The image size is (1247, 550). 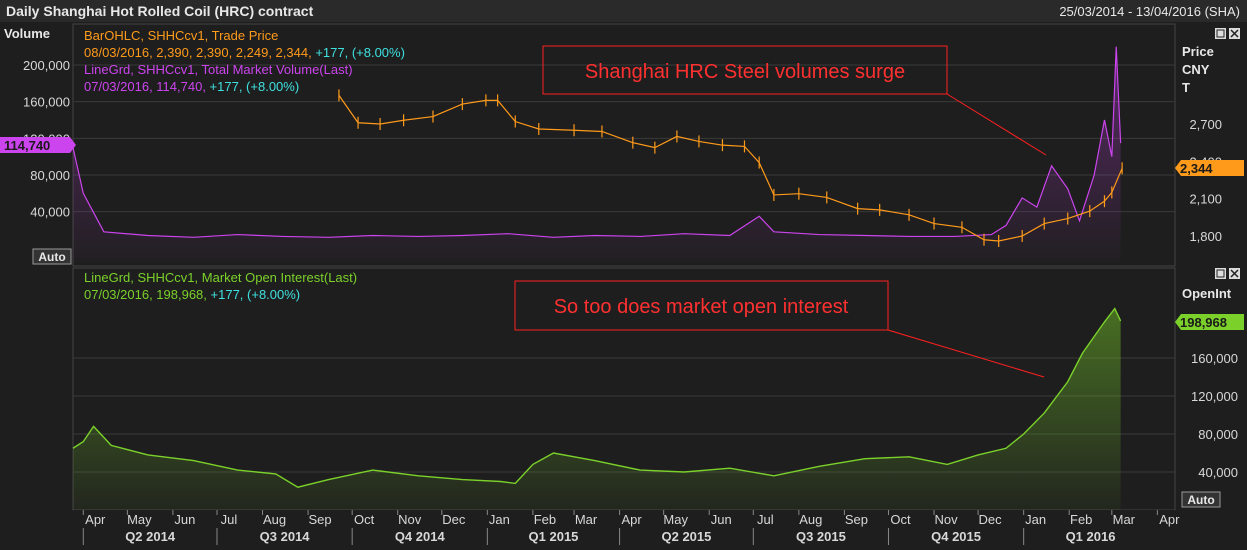 What do you see at coordinates (1205, 180) in the screenshot?
I see `price-axis: 1,8002,1002,4002,700` at bounding box center [1205, 180].